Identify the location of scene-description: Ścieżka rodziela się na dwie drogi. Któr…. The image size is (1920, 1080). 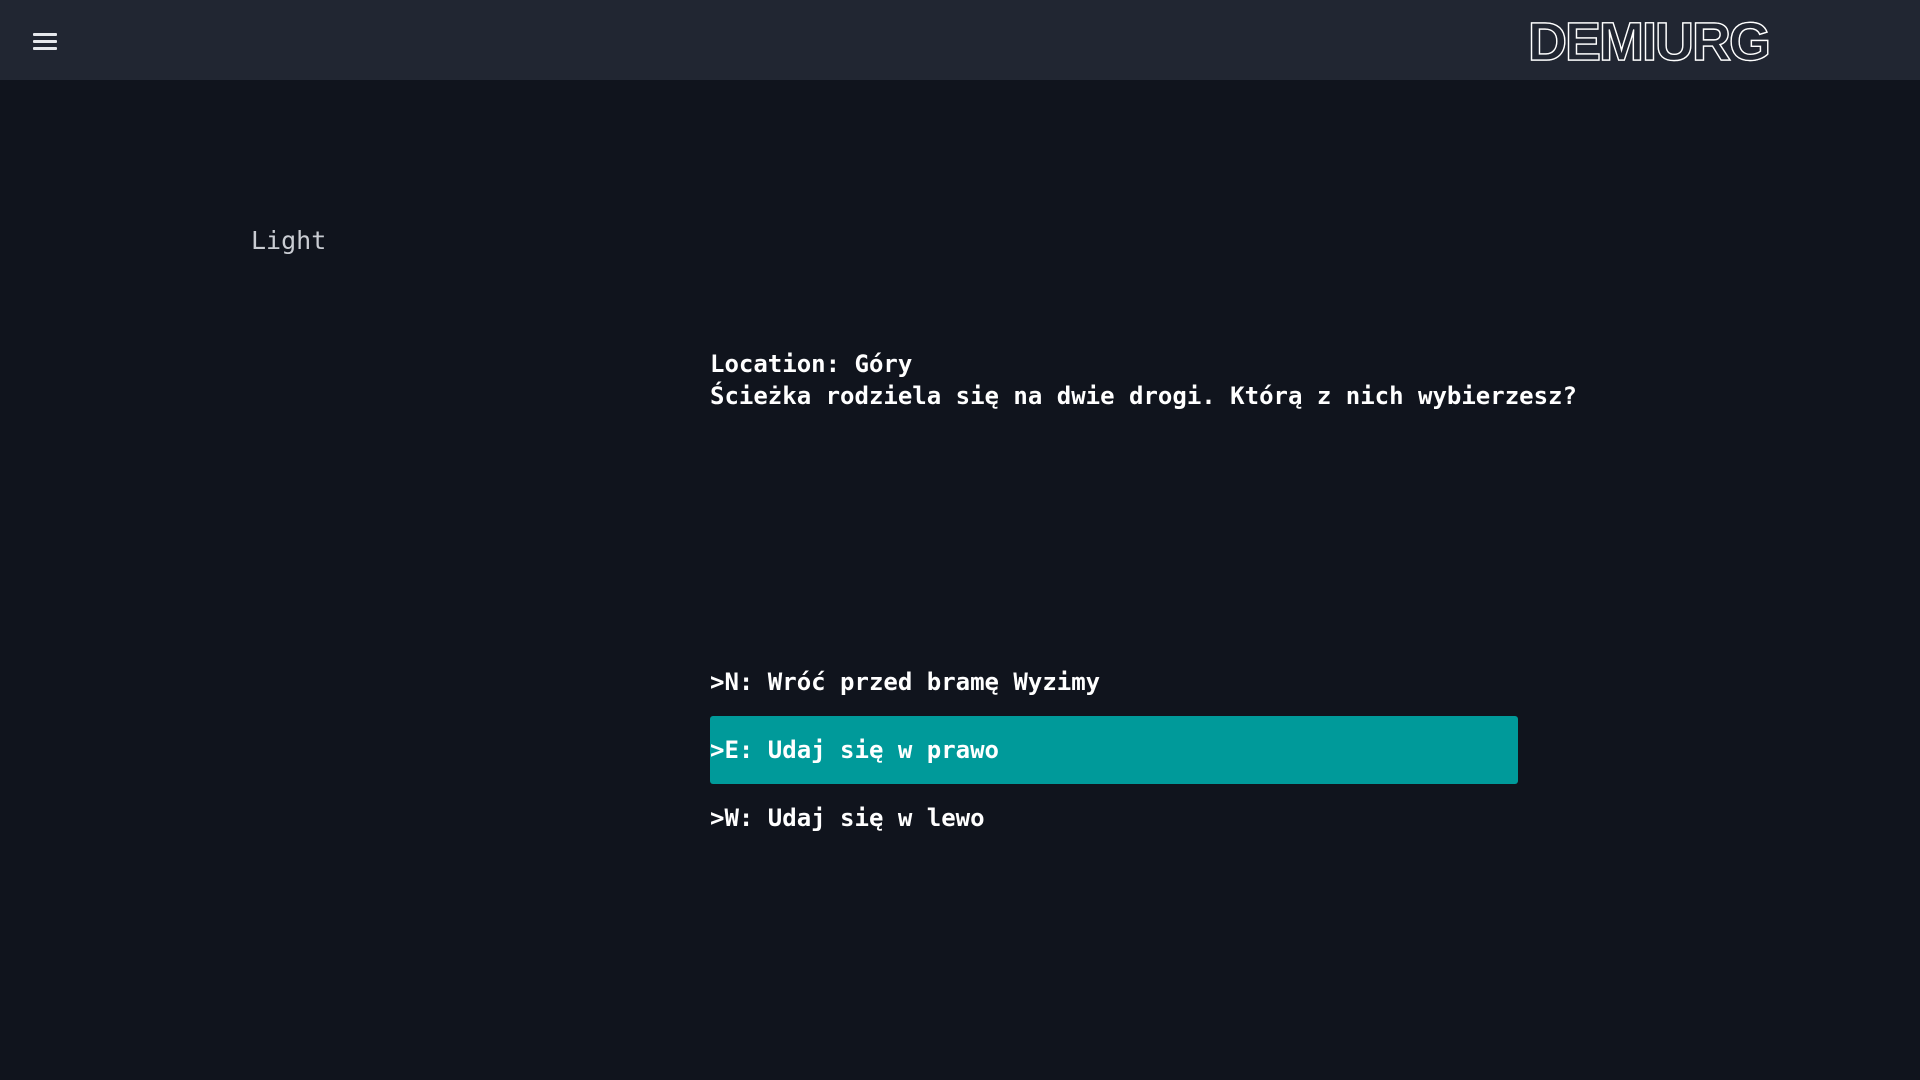
(1143, 396).